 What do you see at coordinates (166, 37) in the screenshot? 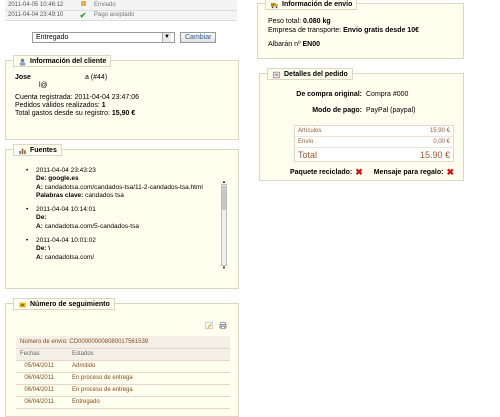
I see `chevron-down-icon: ▼` at bounding box center [166, 37].